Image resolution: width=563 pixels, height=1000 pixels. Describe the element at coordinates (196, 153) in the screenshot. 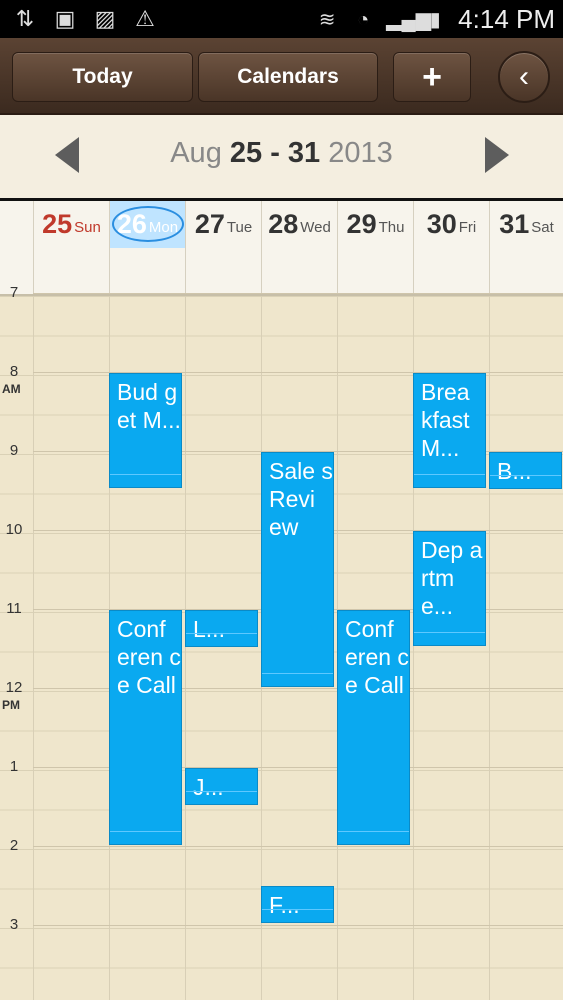

I see `week-month: Aug` at that location.